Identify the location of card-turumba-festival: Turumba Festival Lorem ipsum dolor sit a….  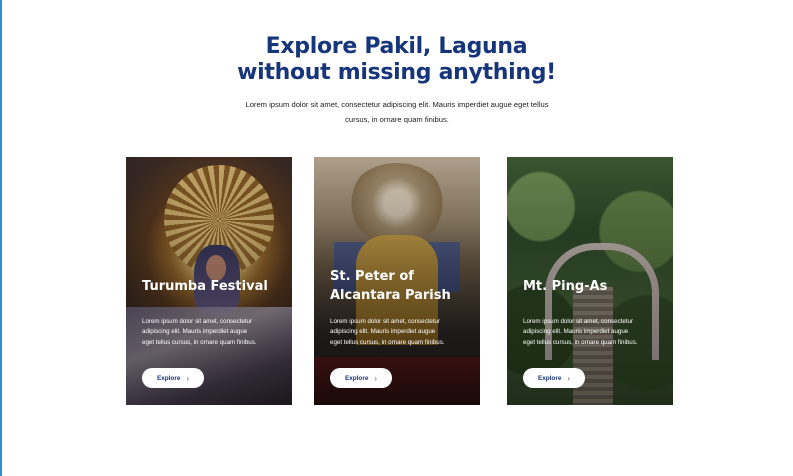
(209, 281).